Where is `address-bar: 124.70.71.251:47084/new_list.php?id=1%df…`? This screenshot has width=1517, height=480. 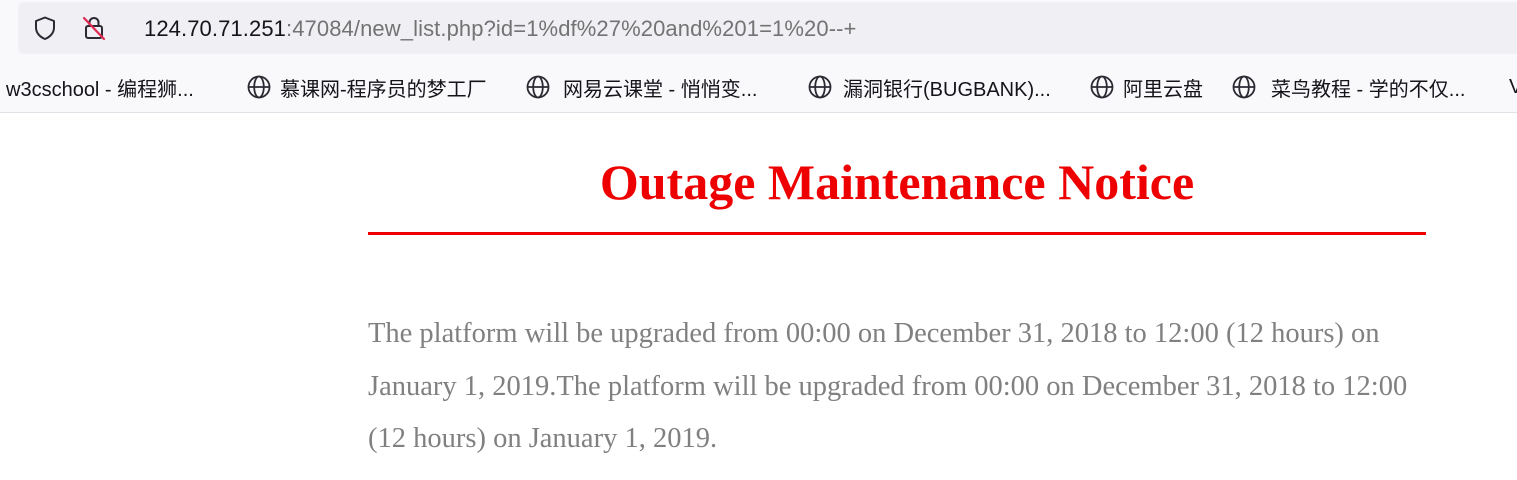 address-bar: 124.70.71.251:47084/new_list.php?id=1%df… is located at coordinates (767, 28).